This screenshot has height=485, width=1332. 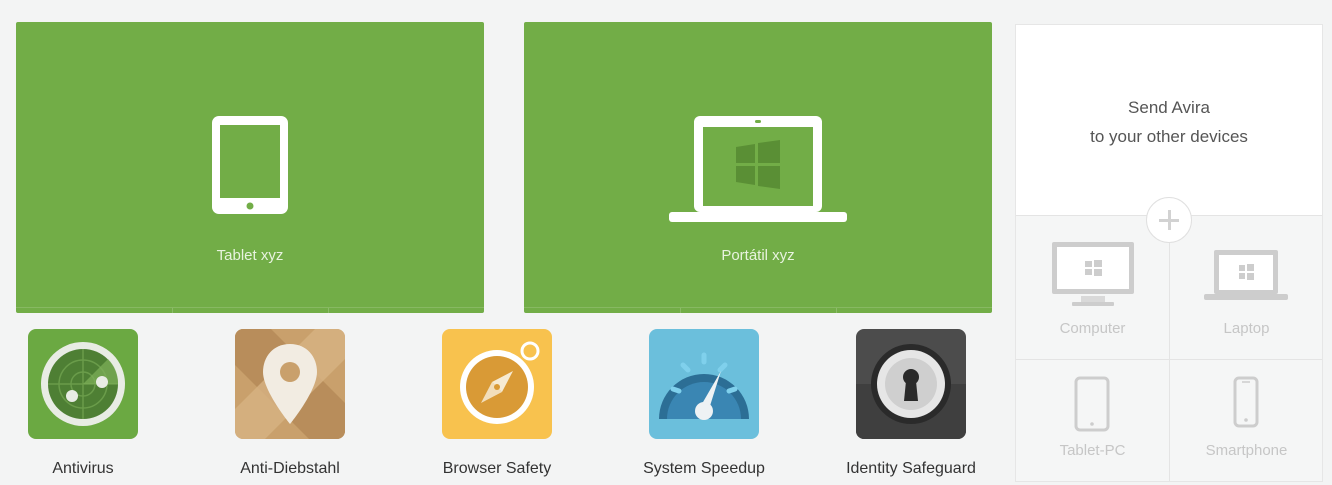 What do you see at coordinates (497, 384) in the screenshot?
I see `compass-icon` at bounding box center [497, 384].